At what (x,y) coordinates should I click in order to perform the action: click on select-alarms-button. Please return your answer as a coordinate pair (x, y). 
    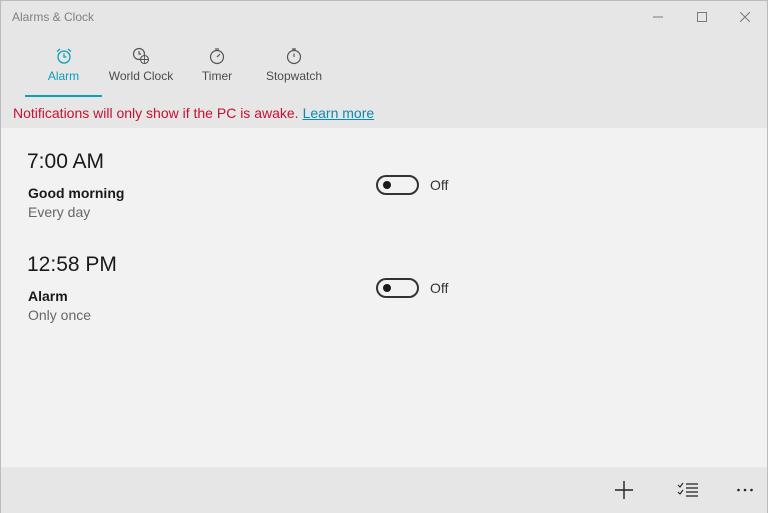
    Looking at the image, I should click on (688, 490).